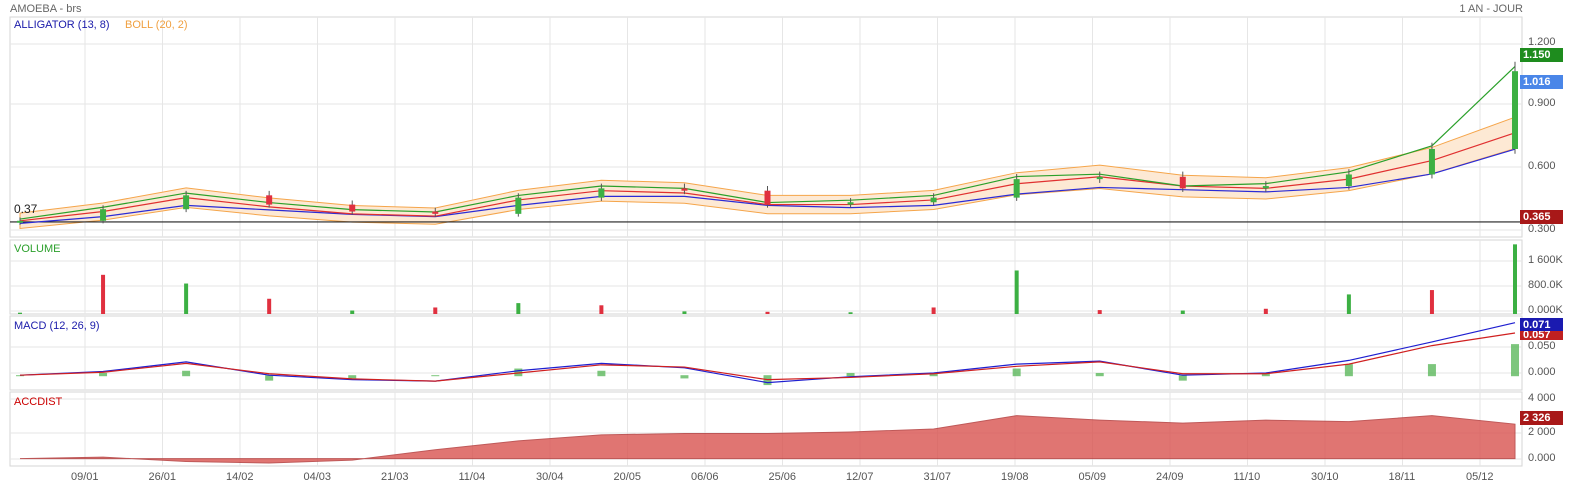 The height and width of the screenshot is (487, 1571). What do you see at coordinates (1170, 477) in the screenshot?
I see `x-tick-label: 24/09` at bounding box center [1170, 477].